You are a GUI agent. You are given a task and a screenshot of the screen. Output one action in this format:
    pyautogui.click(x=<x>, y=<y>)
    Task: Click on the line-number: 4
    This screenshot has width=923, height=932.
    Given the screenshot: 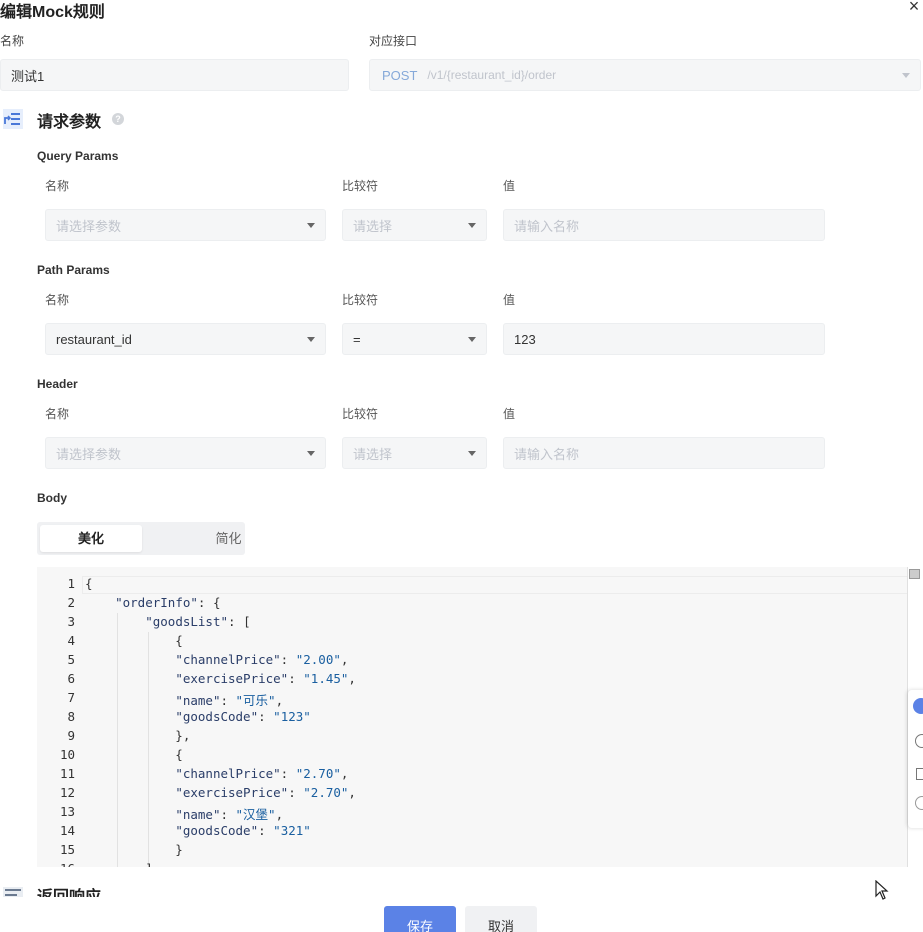 What is the action you would take?
    pyautogui.click(x=71, y=640)
    